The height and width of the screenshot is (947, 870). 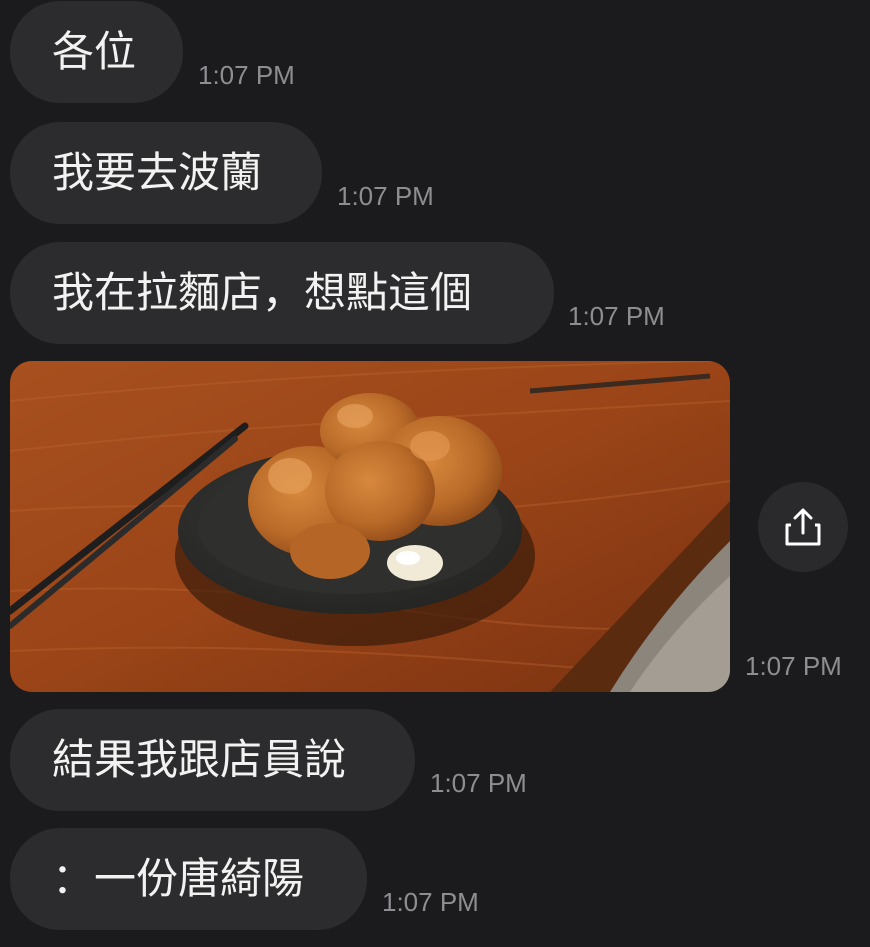 I want to click on message-bubble: 我要去波蘭, so click(x=166, y=173).